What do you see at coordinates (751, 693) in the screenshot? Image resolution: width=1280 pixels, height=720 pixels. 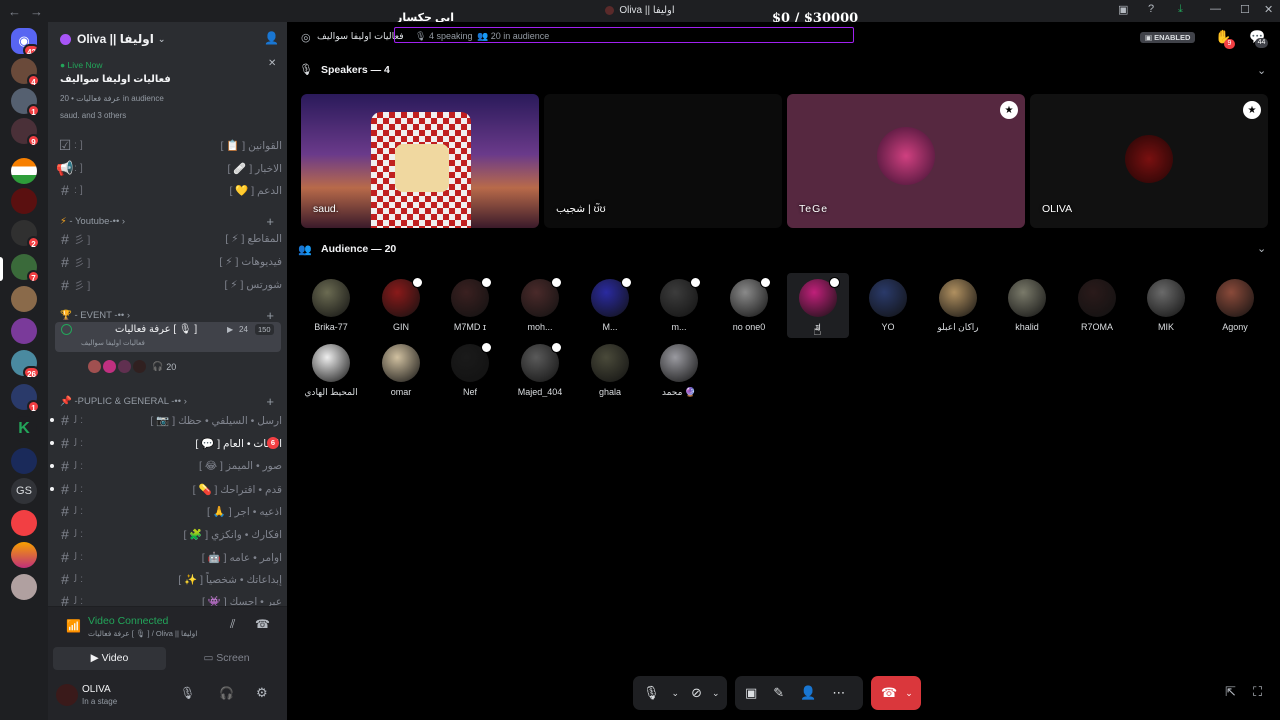 I see `screen-share-icon: ▣` at bounding box center [751, 693].